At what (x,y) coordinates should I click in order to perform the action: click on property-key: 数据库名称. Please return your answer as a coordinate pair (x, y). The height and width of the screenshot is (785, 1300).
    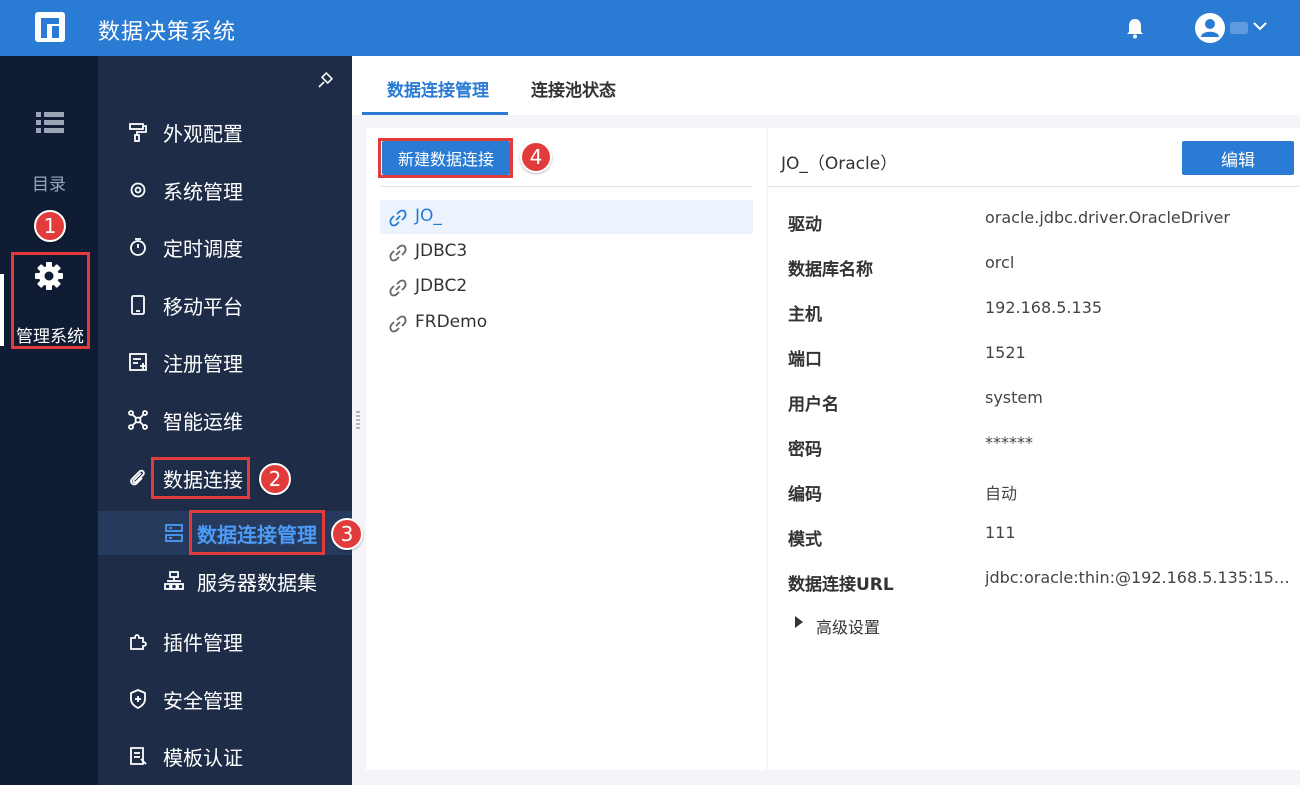
    Looking at the image, I should click on (830, 270).